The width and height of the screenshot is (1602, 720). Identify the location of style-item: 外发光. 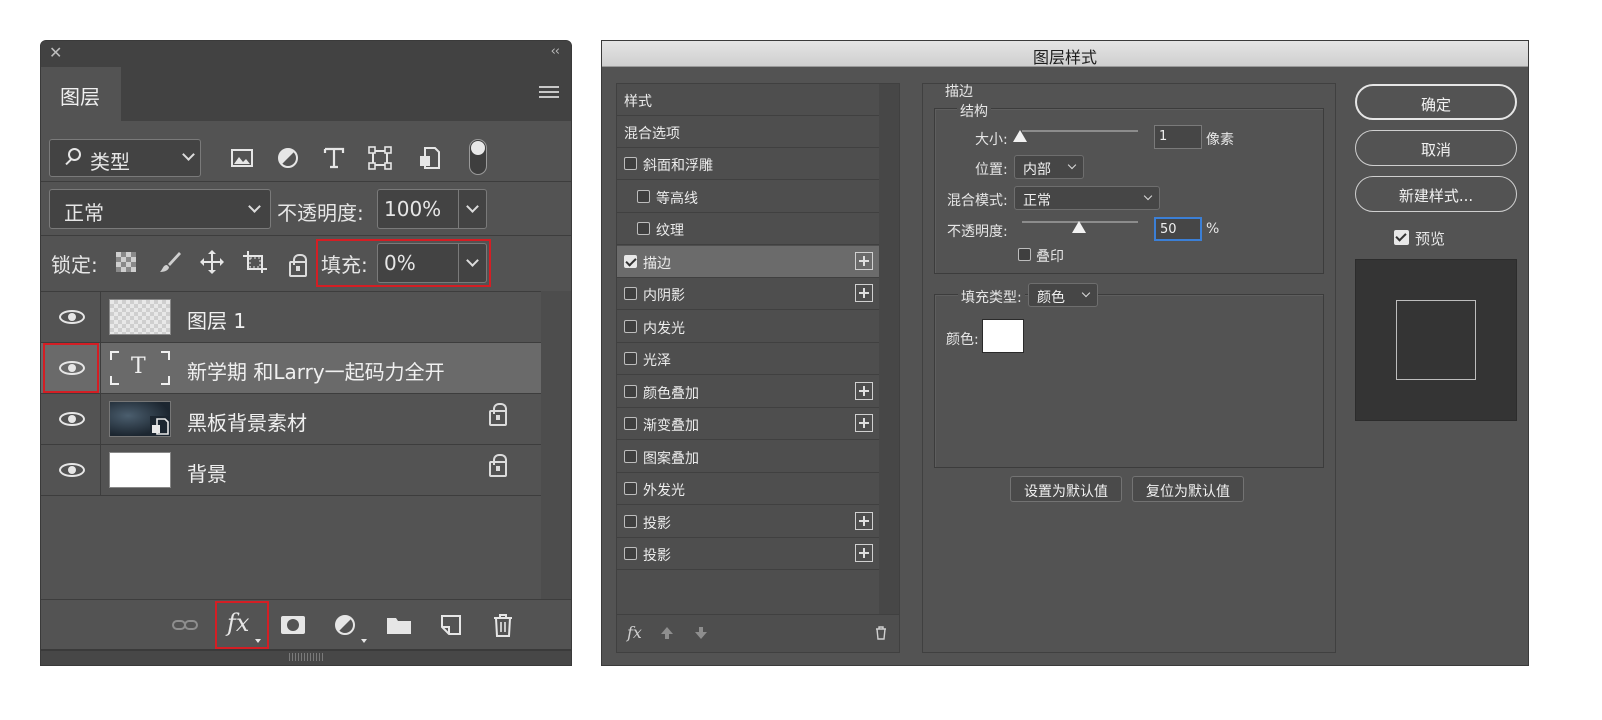
(748, 489).